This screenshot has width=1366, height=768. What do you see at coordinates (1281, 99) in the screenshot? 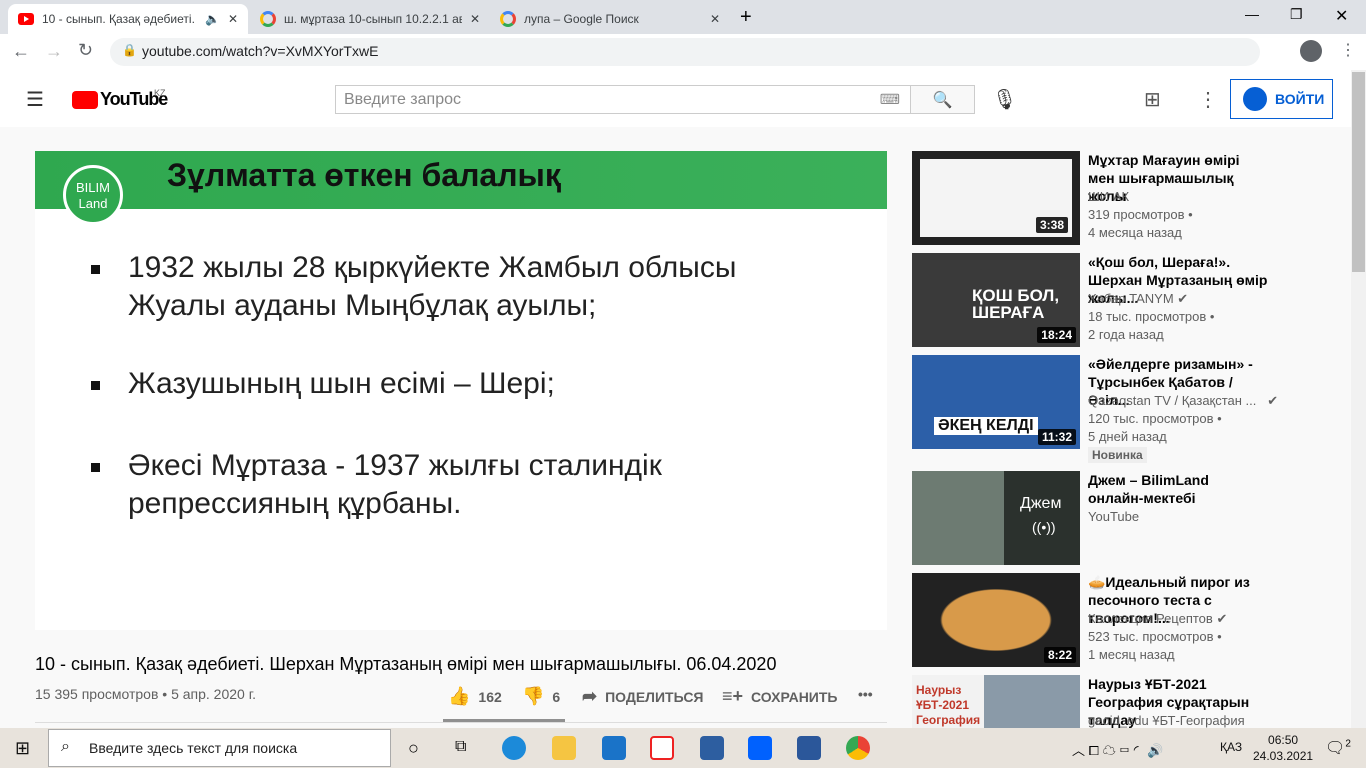
I see `login-button: ВОЙТИ` at bounding box center [1281, 99].